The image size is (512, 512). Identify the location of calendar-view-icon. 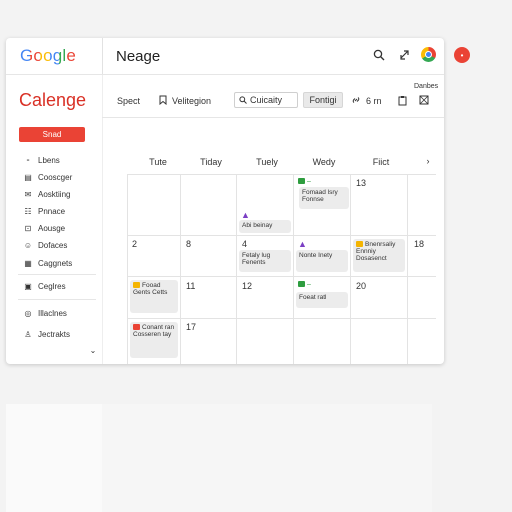
(424, 100).